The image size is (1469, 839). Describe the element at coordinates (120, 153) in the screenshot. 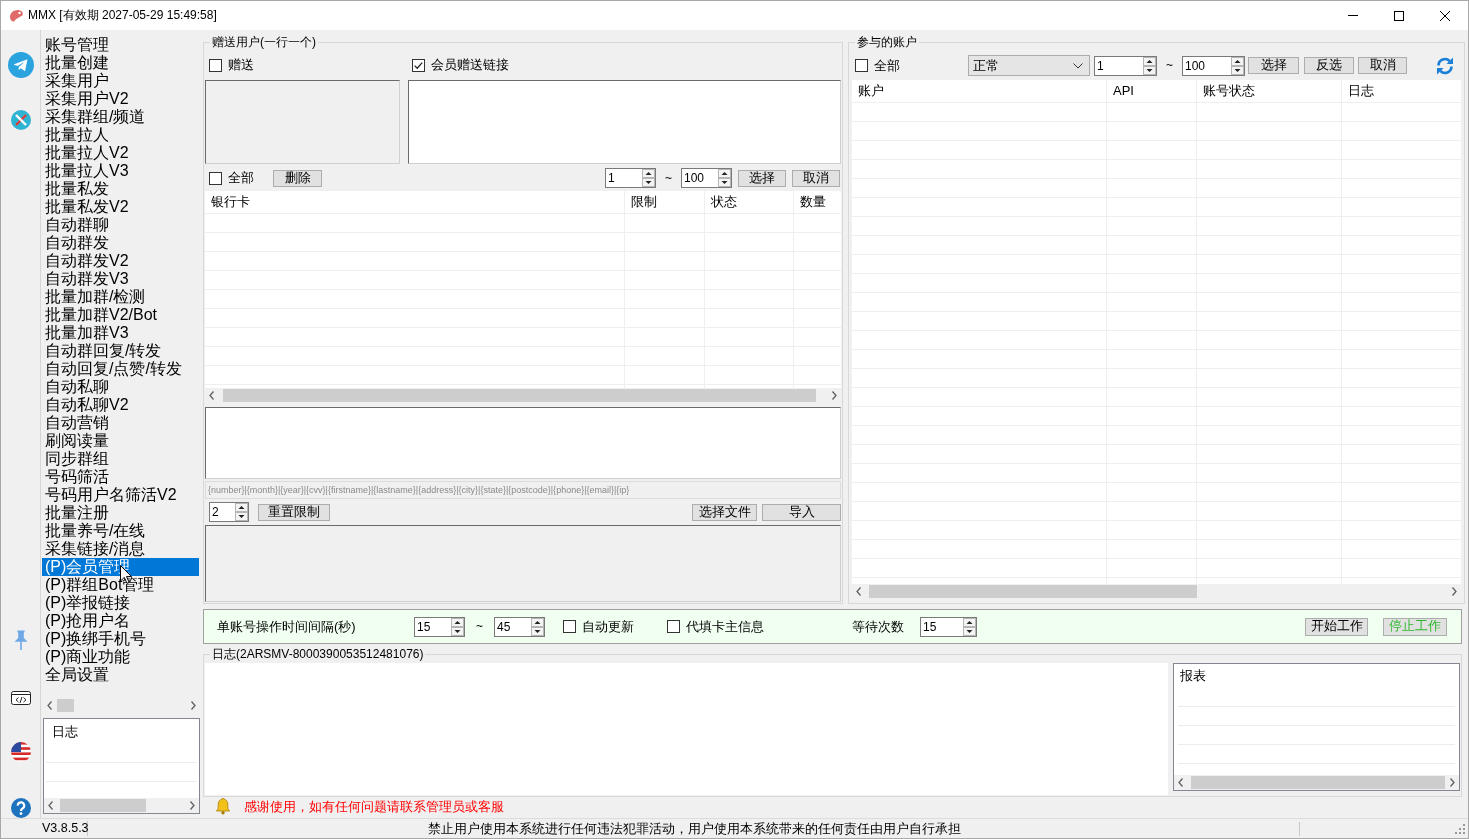

I see `sidebar-item: 批量拉人V2` at that location.